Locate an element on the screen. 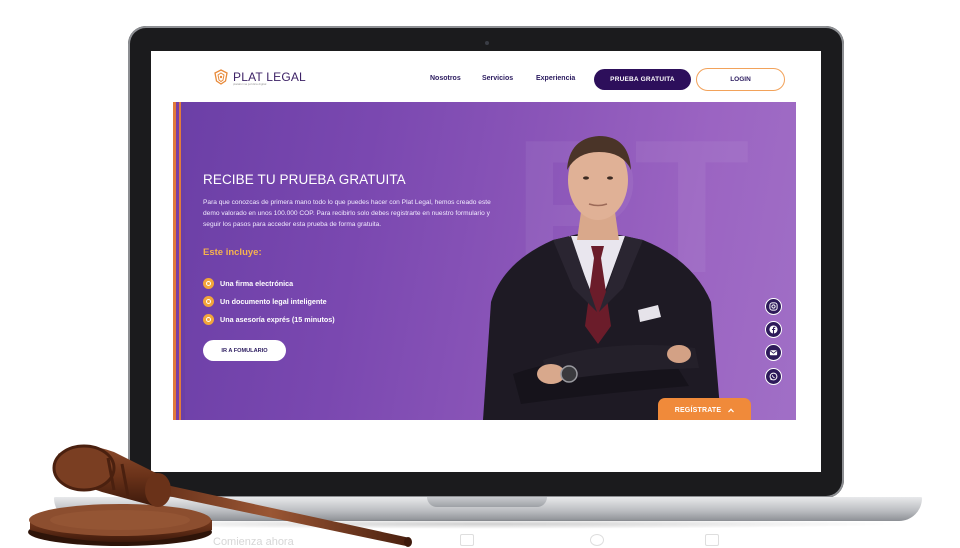  logo: PLAT LEGAL plataforma jurídica digital is located at coordinates (259, 77).